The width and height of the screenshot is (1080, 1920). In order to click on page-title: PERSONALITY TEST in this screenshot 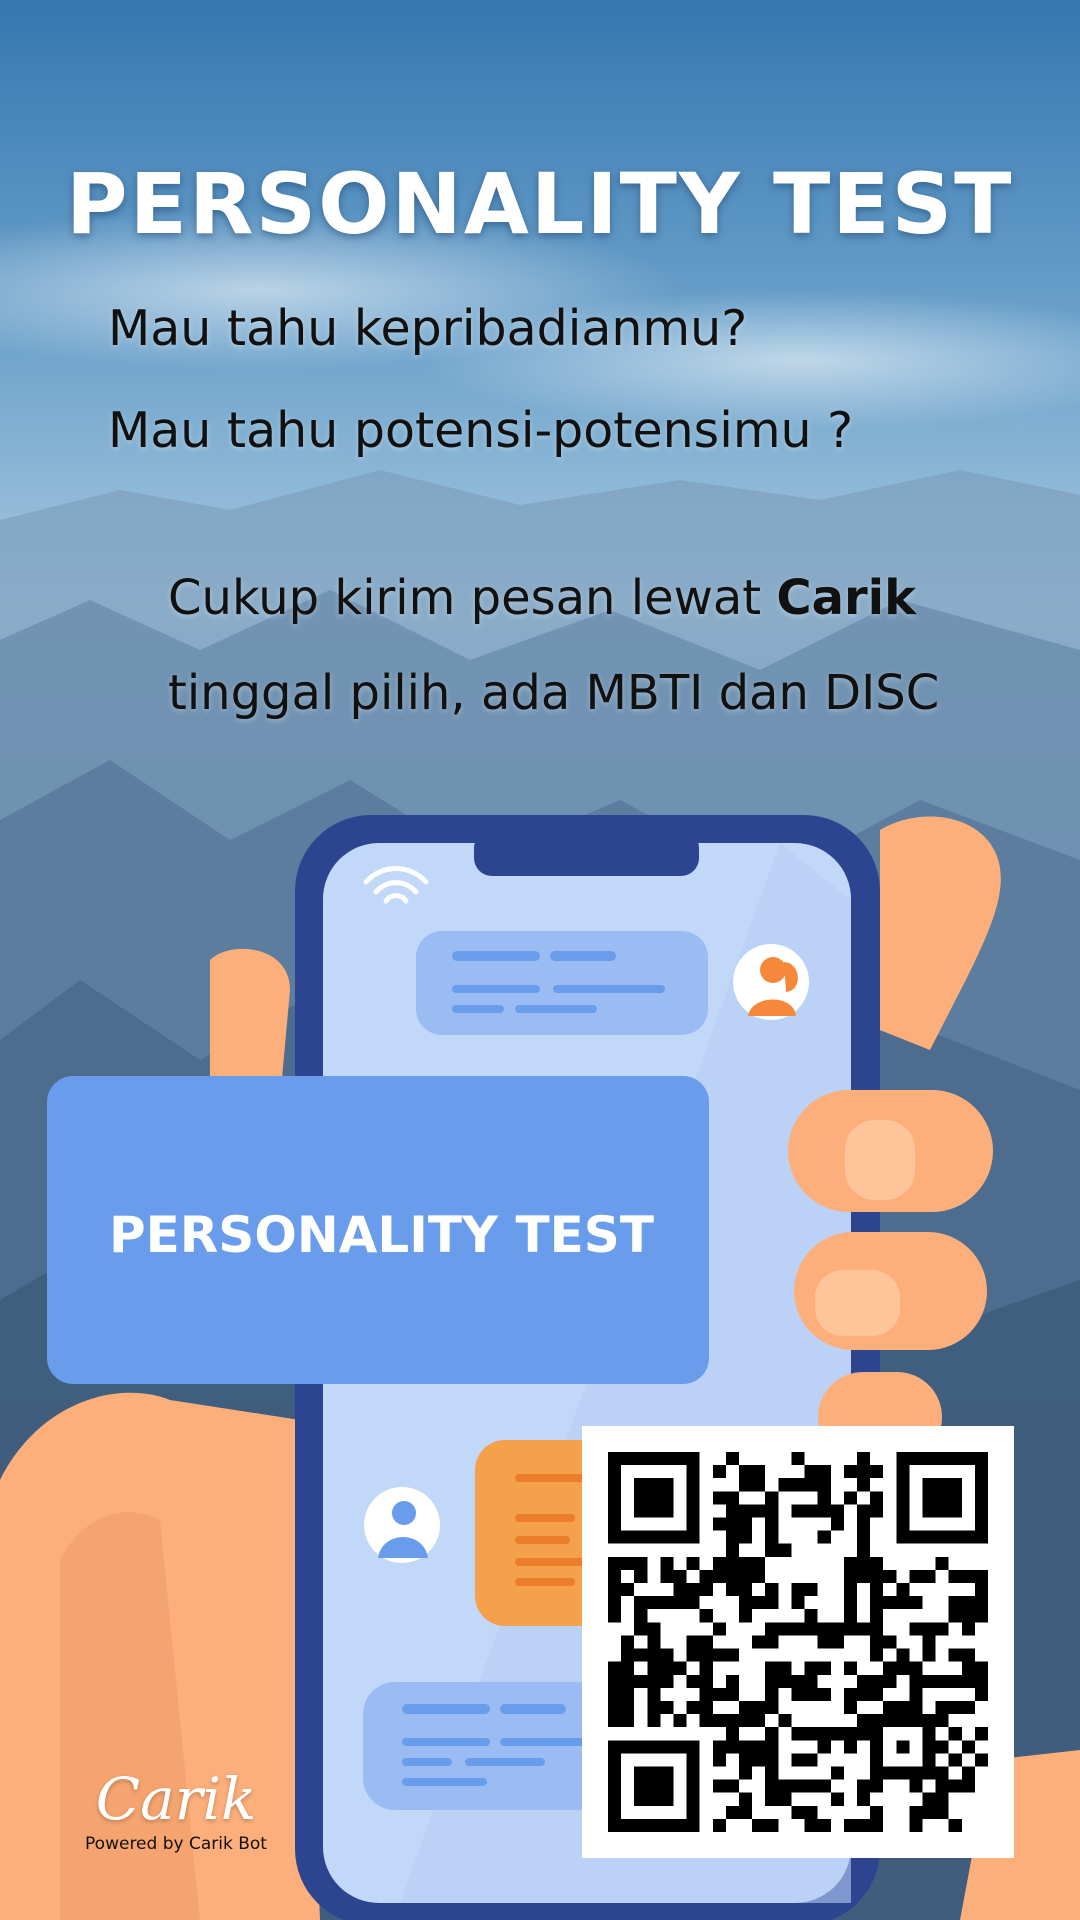, I will do `click(540, 204)`.